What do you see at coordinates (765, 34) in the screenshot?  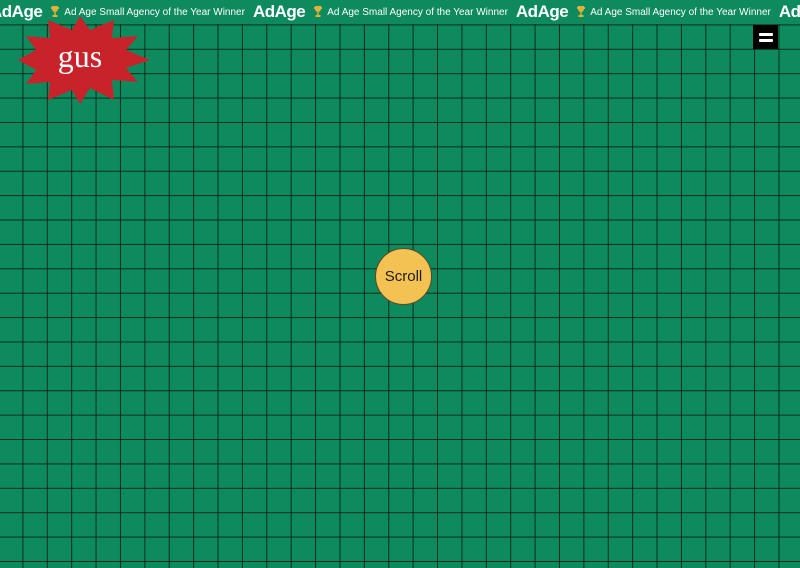 I see `hamburger-menu-icon` at bounding box center [765, 34].